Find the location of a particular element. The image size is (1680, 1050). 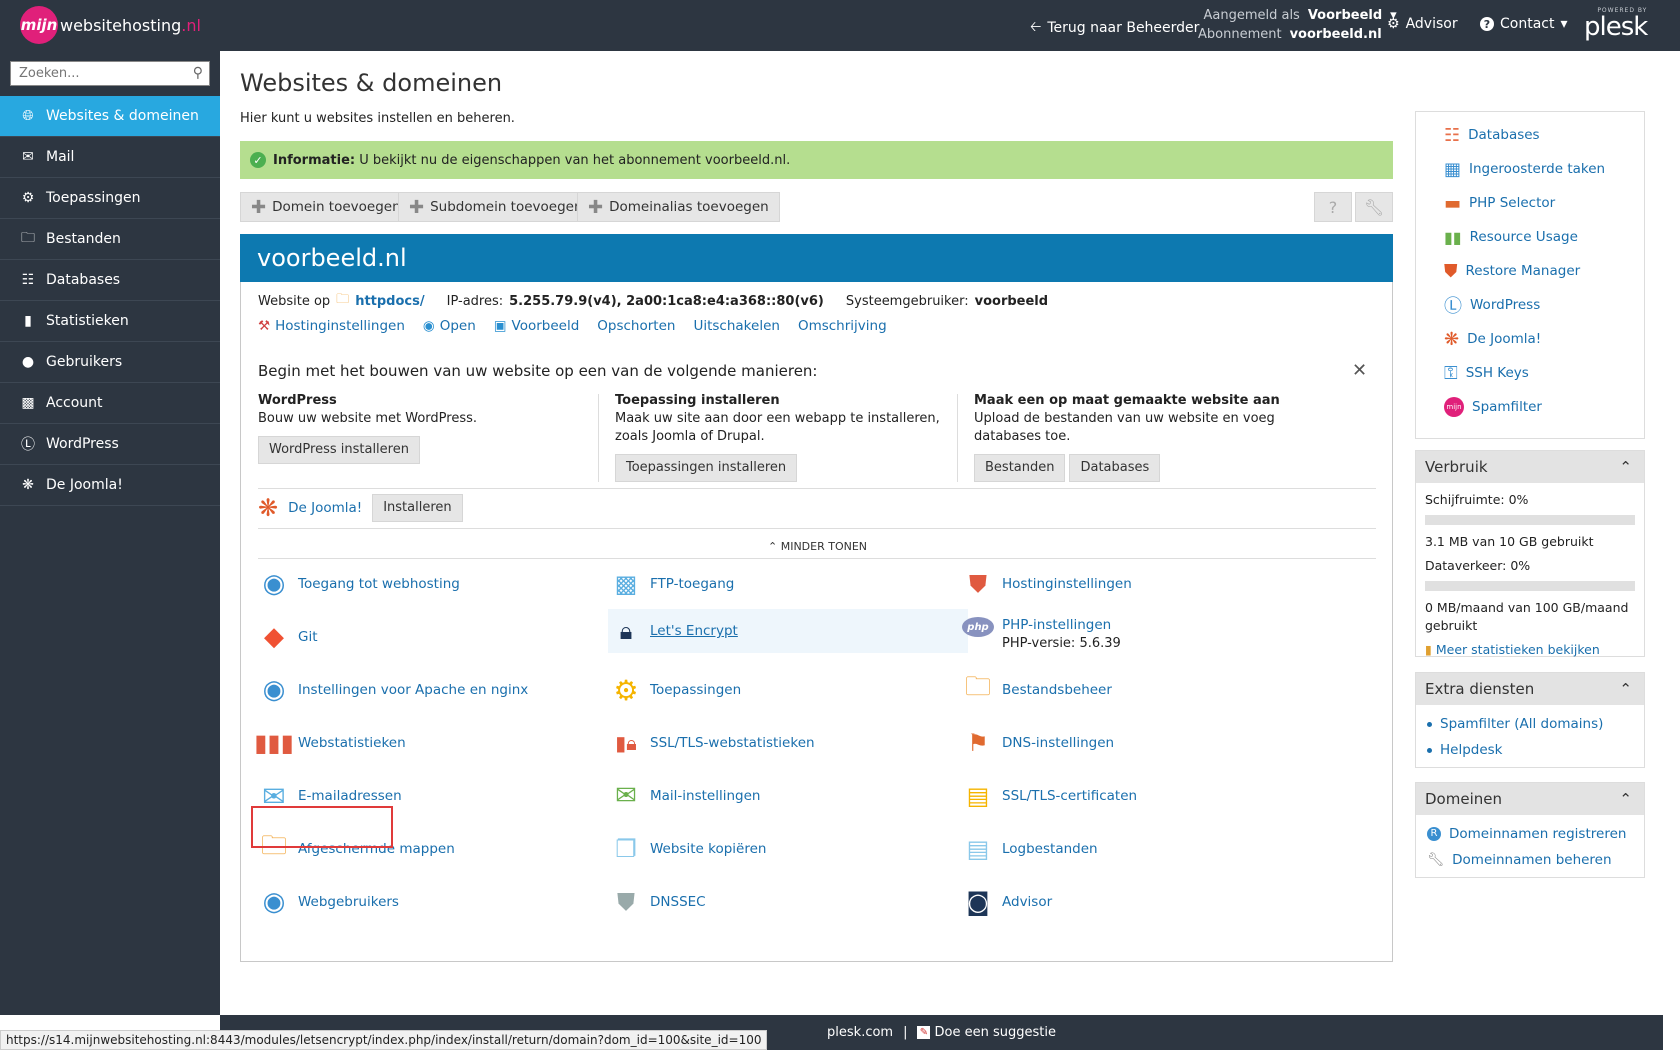

feature-web-users: ◉ Webgebruikers is located at coordinates (436, 902).